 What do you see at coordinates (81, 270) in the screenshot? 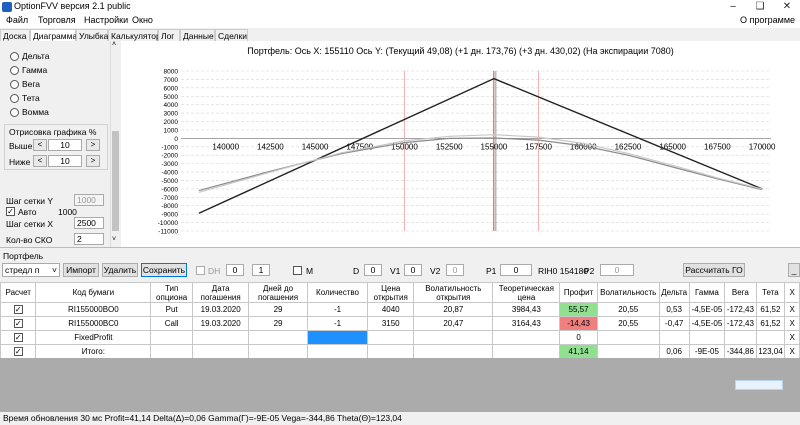
I see `import-button: Импорт` at bounding box center [81, 270].